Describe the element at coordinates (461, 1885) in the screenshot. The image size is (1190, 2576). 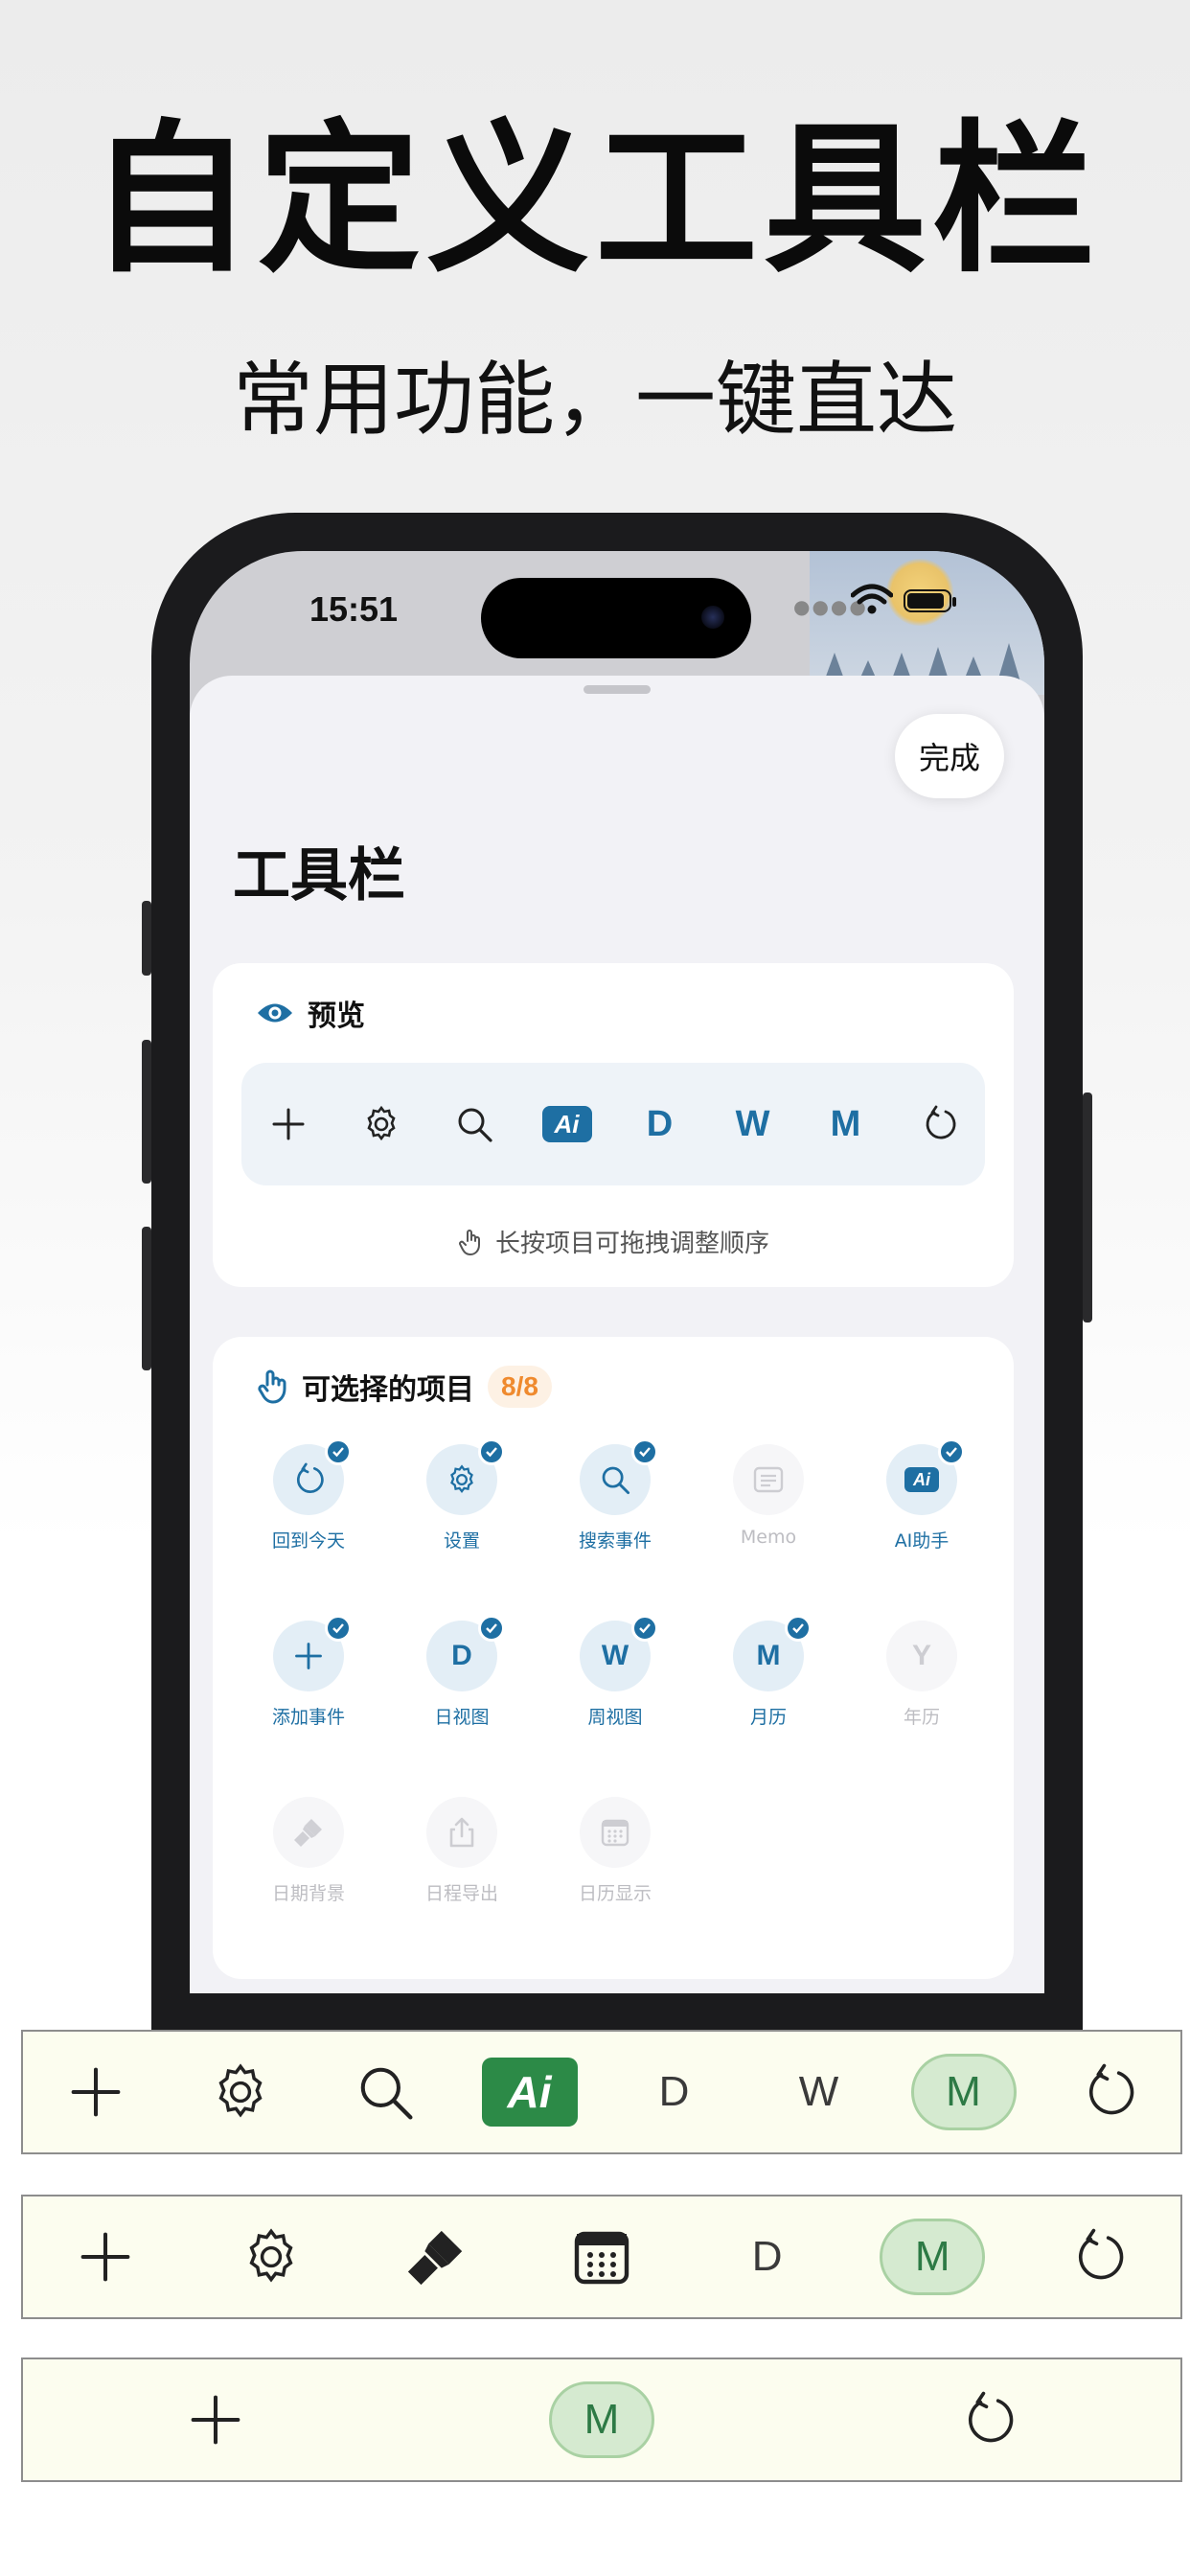
I see `option-export: 日程导出` at that location.